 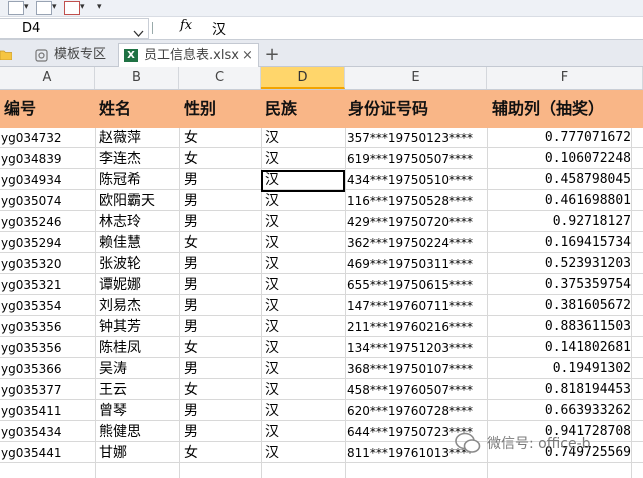 What do you see at coordinates (559, 180) in the screenshot?
I see `cell-lottery-value: 0.458798045` at bounding box center [559, 180].